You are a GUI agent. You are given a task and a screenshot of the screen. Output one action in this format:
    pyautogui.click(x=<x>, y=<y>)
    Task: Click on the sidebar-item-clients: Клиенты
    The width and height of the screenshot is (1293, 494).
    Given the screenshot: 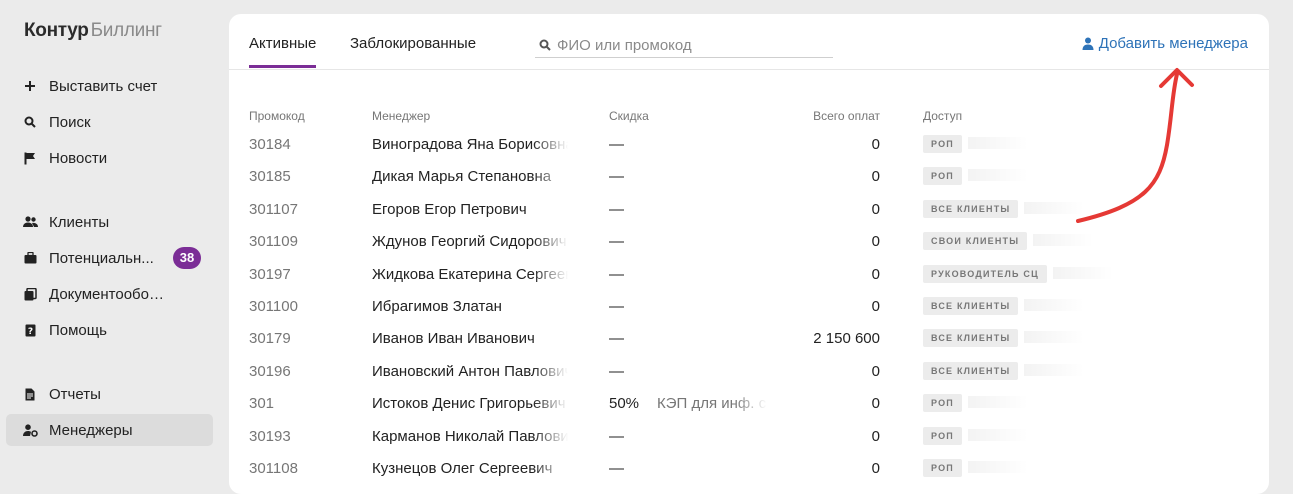 What is the action you would take?
    pyautogui.click(x=109, y=222)
    